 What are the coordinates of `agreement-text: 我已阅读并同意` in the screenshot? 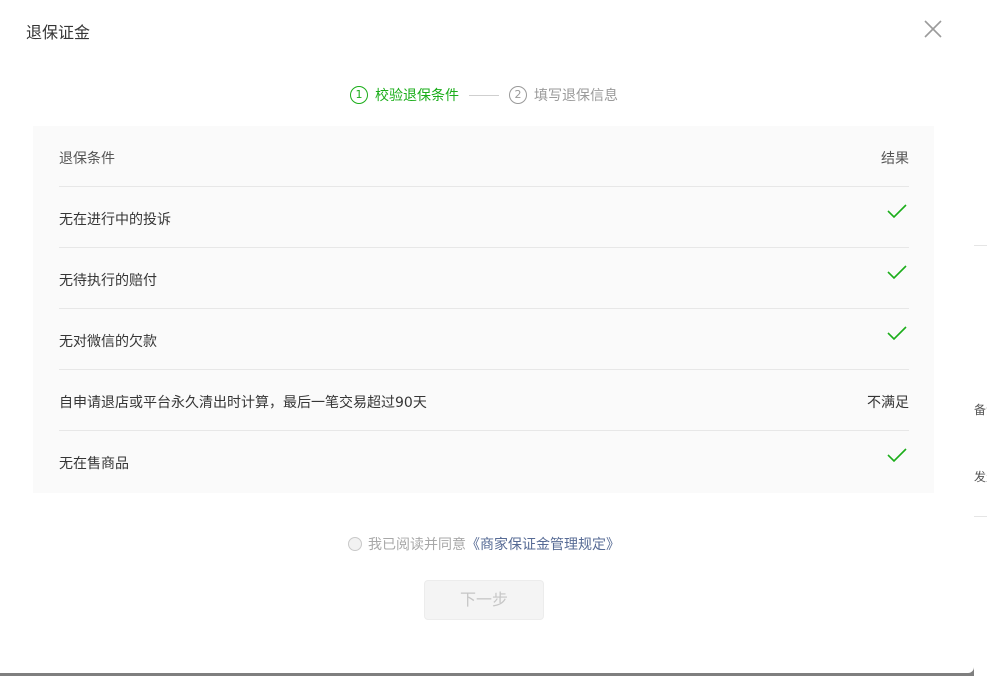 It's located at (417, 545).